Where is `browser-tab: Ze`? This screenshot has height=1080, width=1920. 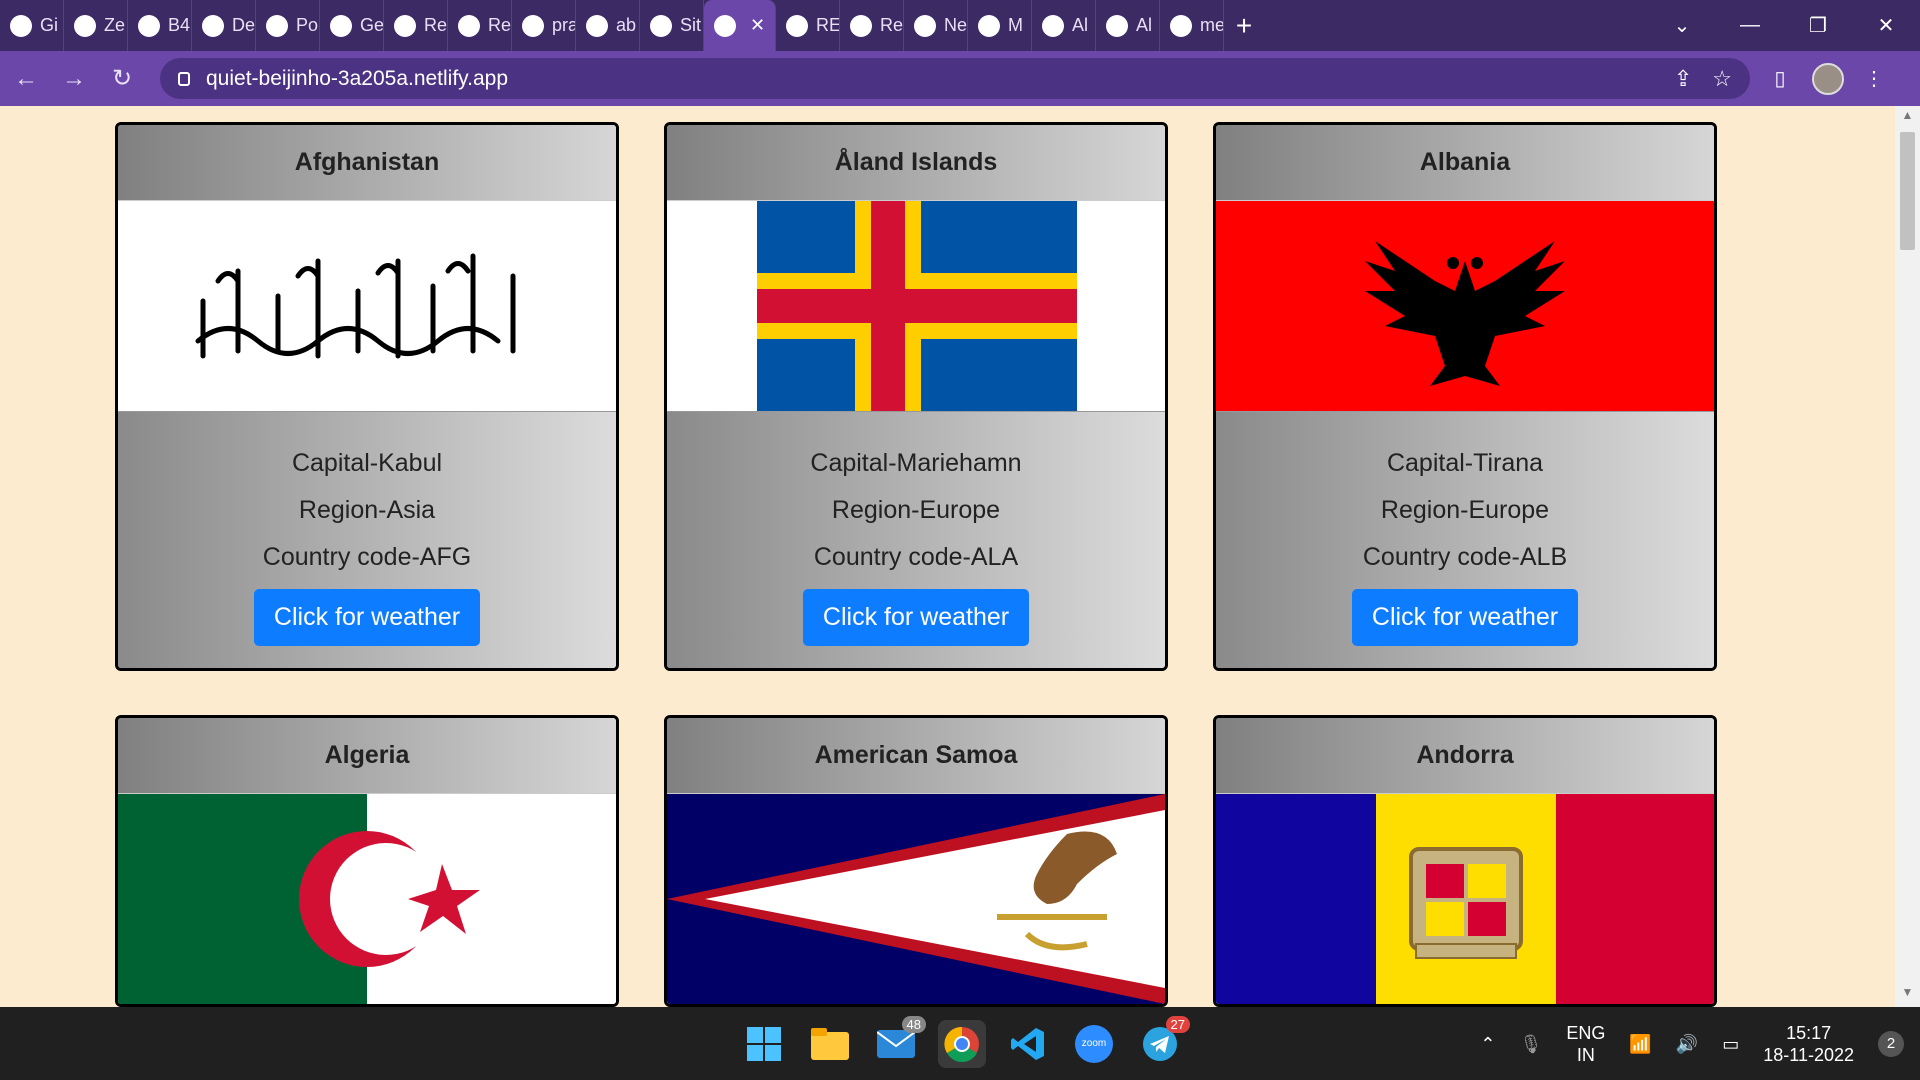
browser-tab: Ze is located at coordinates (96, 25).